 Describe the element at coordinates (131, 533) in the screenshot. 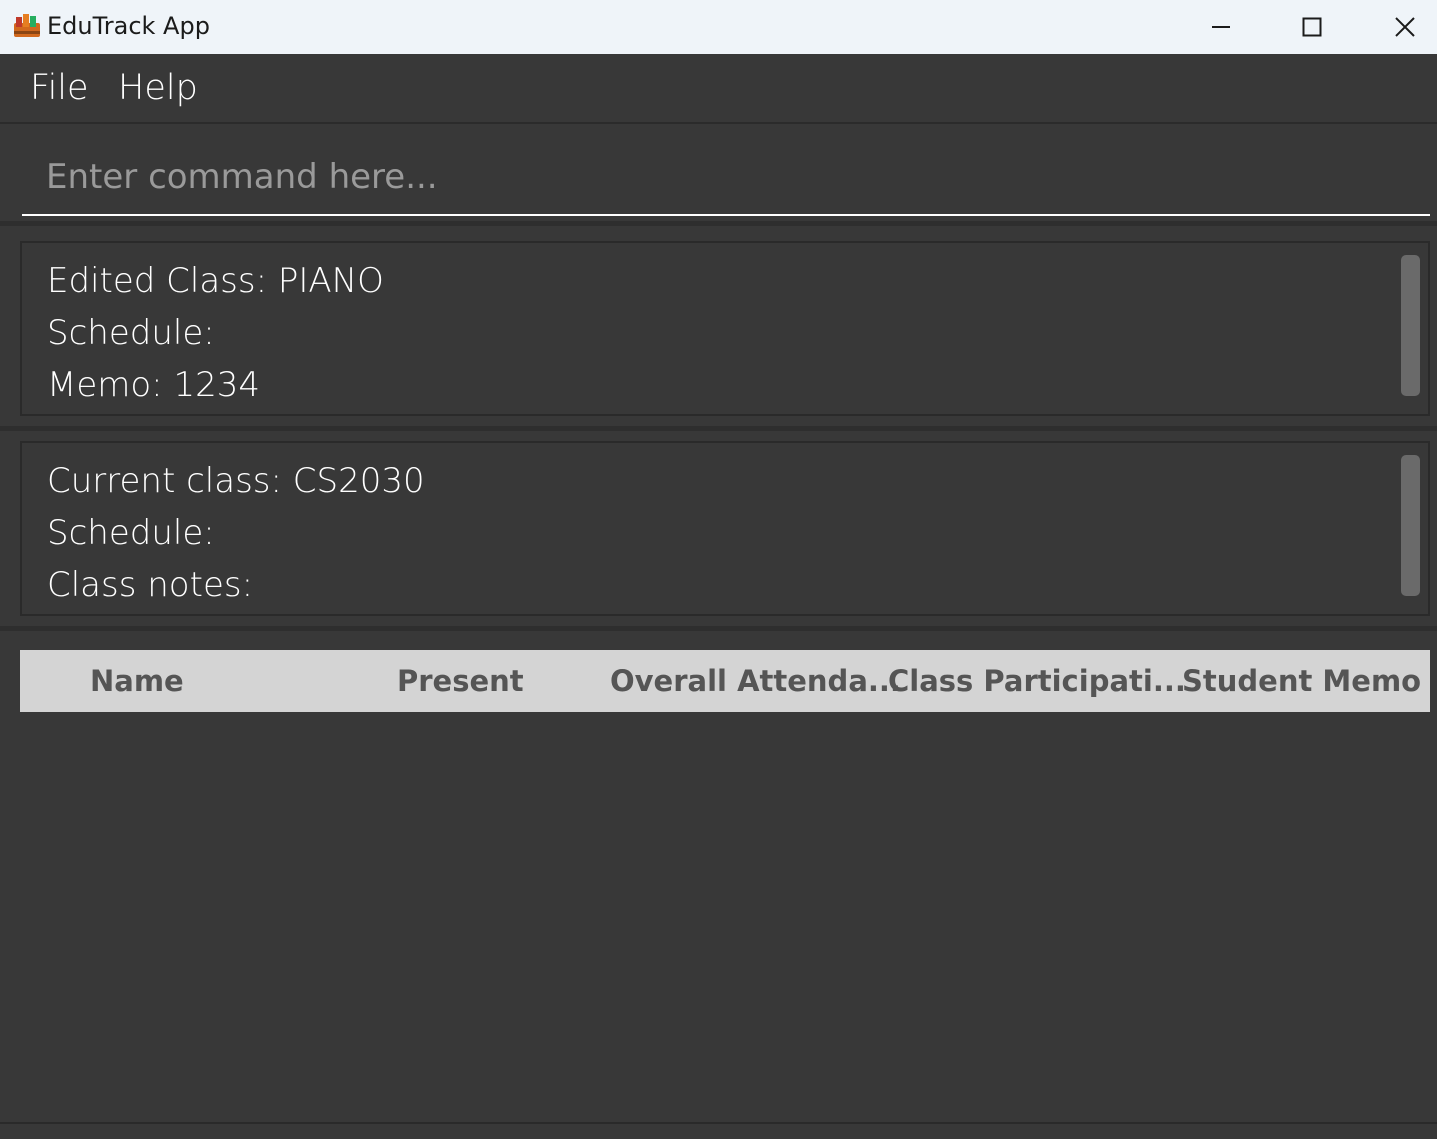

I see `class-info-line-2: Schedule:` at that location.